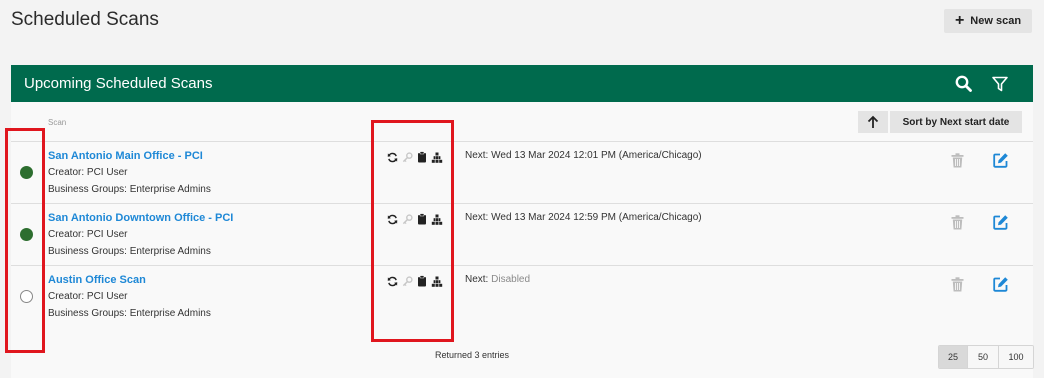 Image resolution: width=1044 pixels, height=378 pixels. I want to click on new-scan-button: + New scan, so click(988, 21).